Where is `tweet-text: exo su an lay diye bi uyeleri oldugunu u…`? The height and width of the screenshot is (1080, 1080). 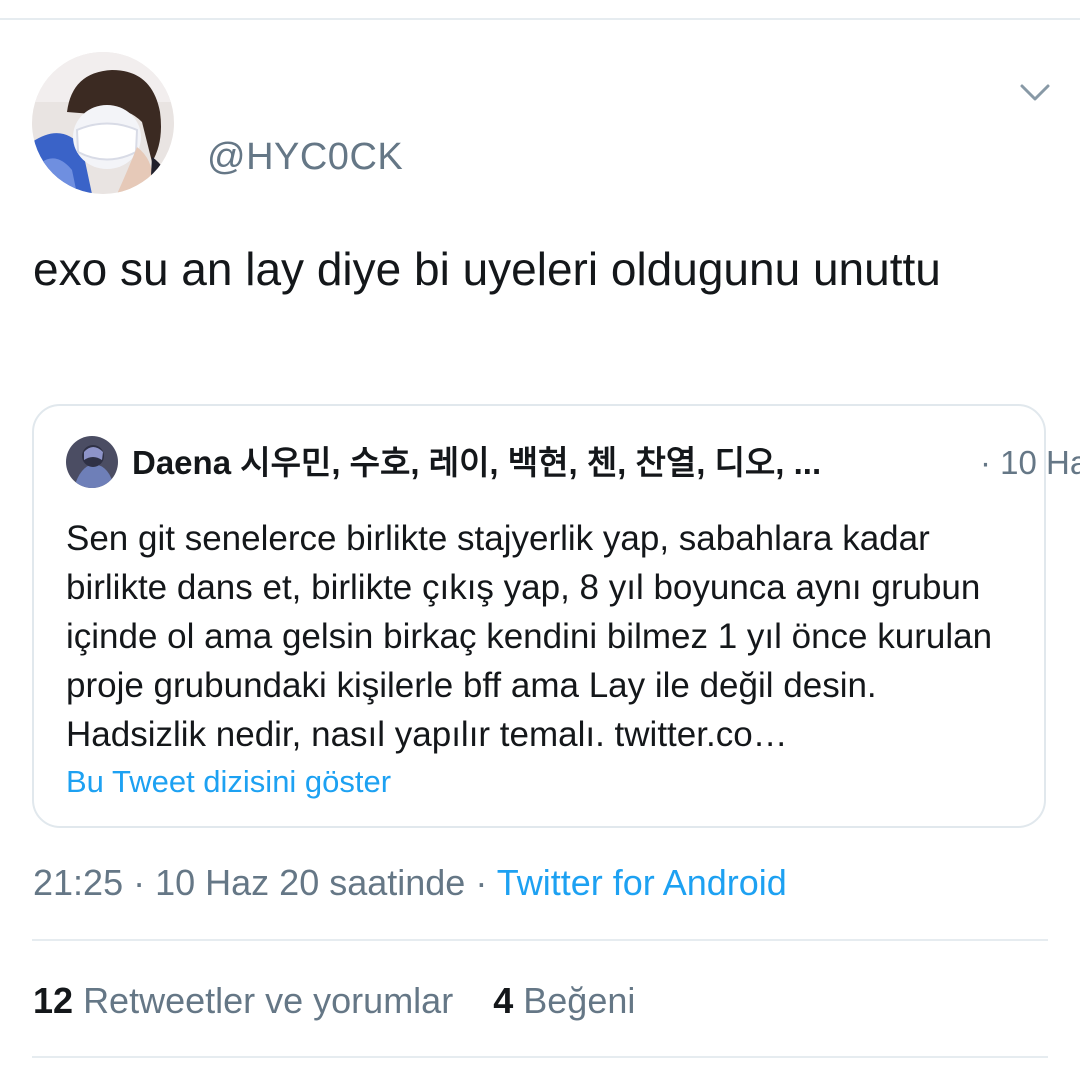 tweet-text: exo su an lay diye bi uyeleri oldugunu u… is located at coordinates (487, 269).